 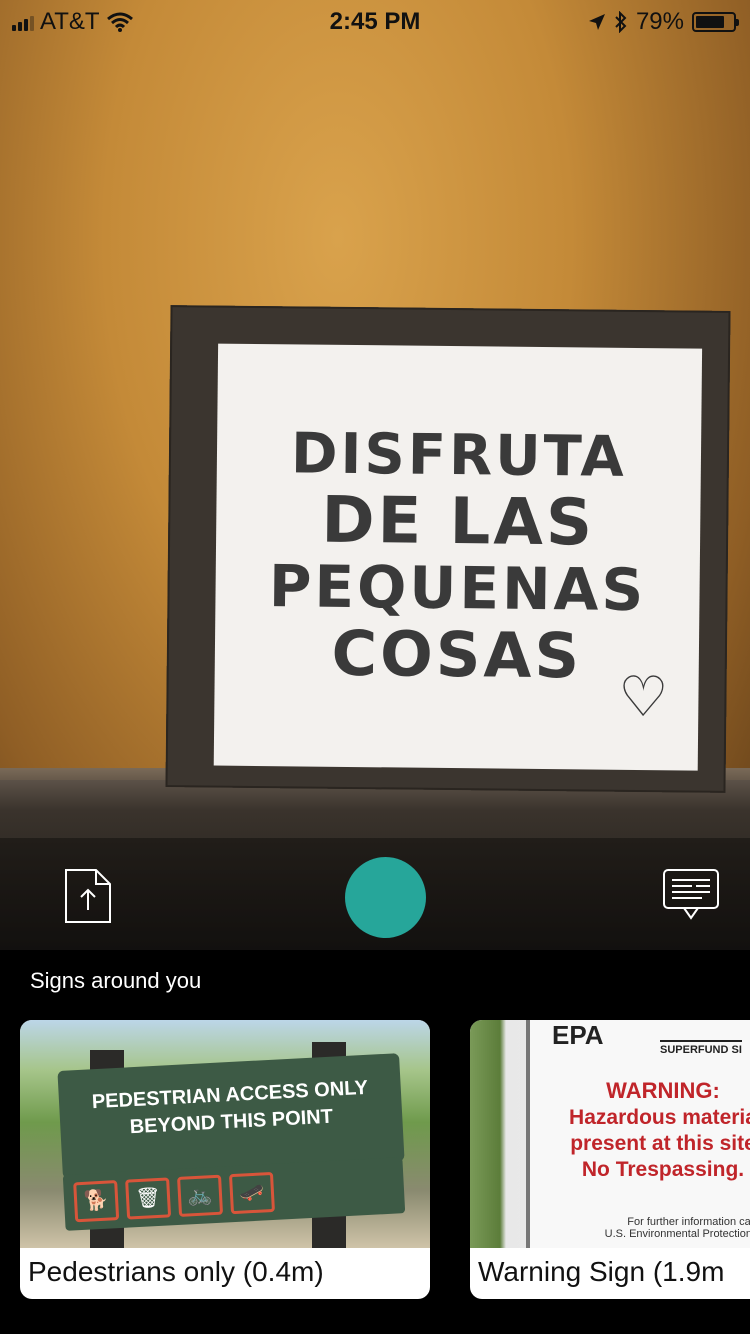 I want to click on no-skateboards-icon: 🛹, so click(x=251, y=1193).